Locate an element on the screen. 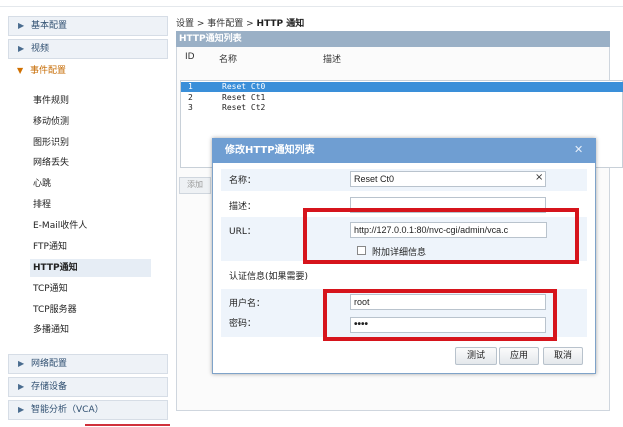  username-label: 用户名： is located at coordinates (247, 304).